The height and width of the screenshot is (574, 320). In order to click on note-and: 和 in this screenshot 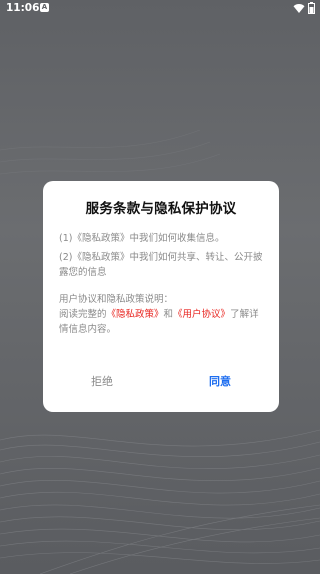, I will do `click(168, 314)`.